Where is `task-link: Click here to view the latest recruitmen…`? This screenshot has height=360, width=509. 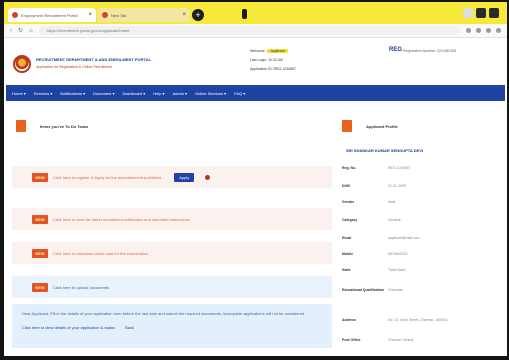 task-link: Click here to view the latest recruitmen… is located at coordinates (121, 219).